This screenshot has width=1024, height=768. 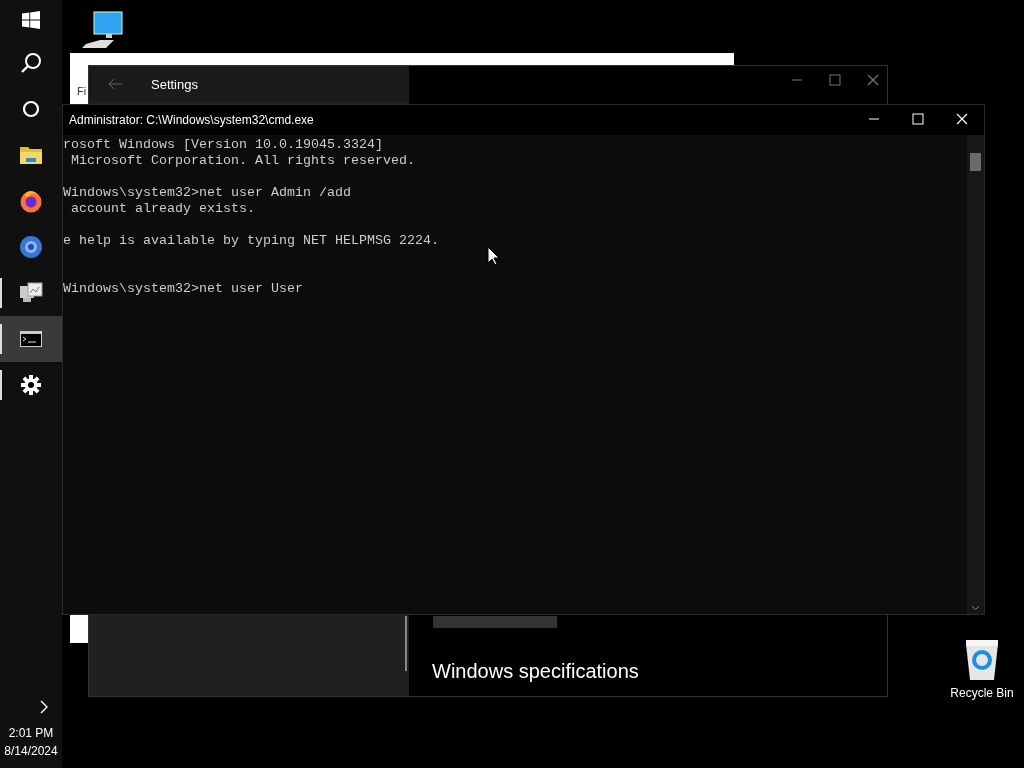 I want to click on menu-text: Fi, so click(x=82, y=91).